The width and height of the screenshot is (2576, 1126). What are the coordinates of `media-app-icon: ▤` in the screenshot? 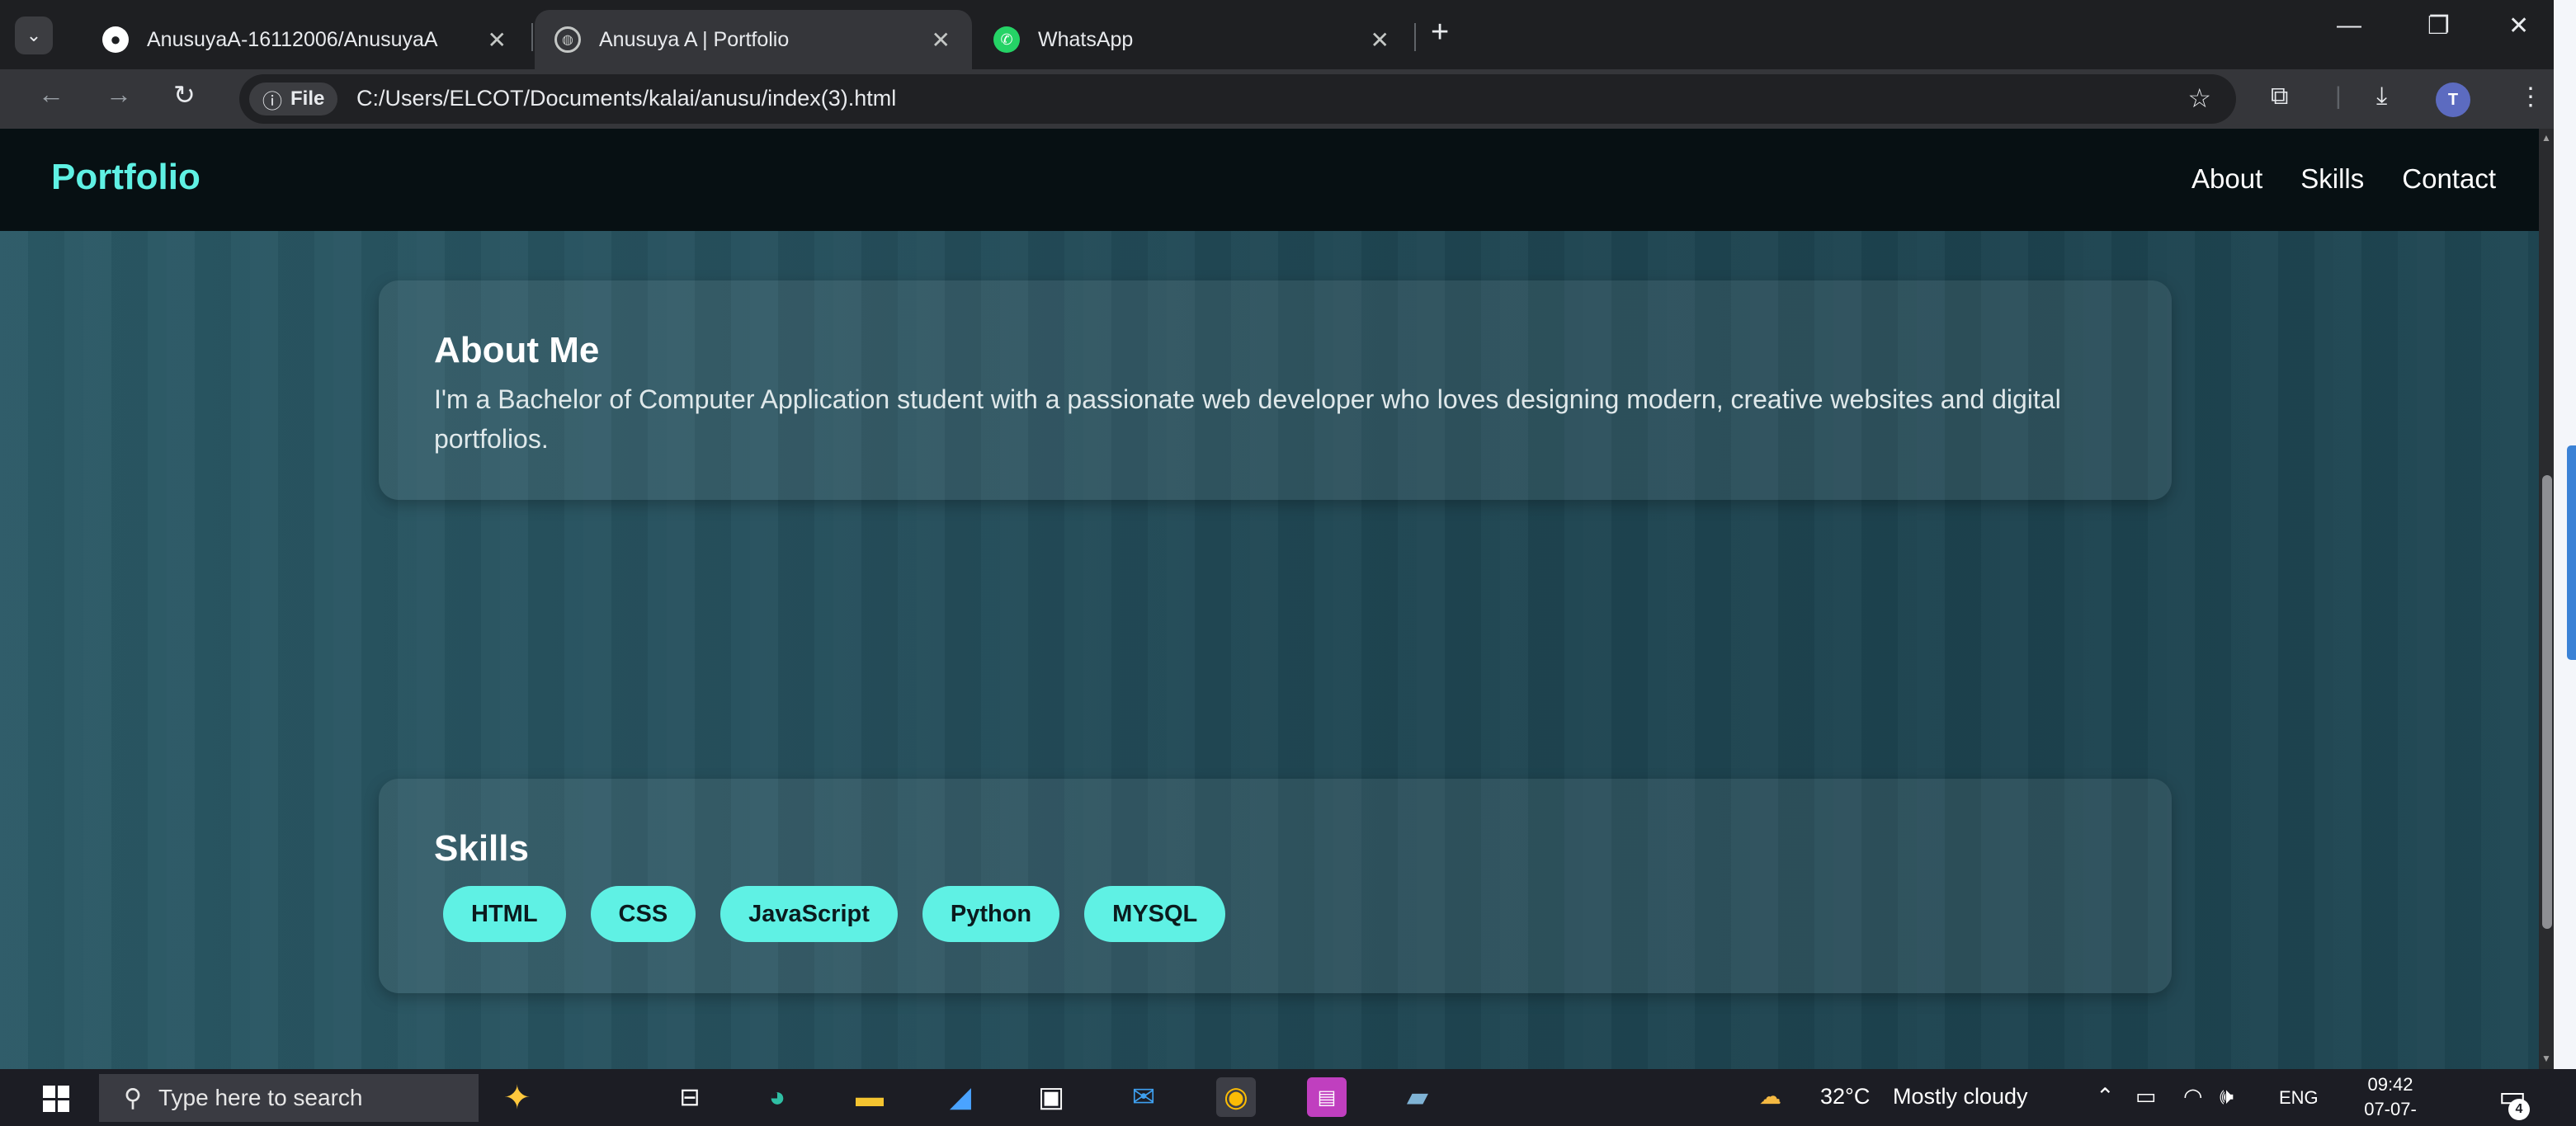 It's located at (1327, 1097).